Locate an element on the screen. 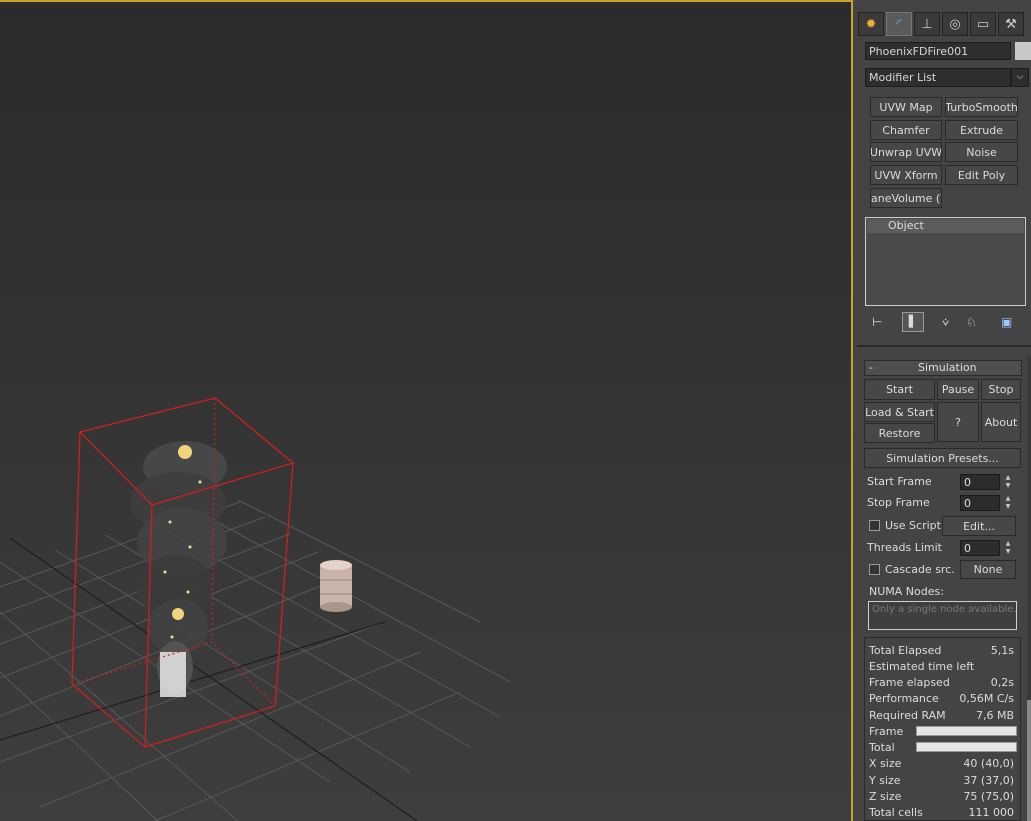 This screenshot has width=1031, height=821. required-ram-label: Required RAM is located at coordinates (907, 715).